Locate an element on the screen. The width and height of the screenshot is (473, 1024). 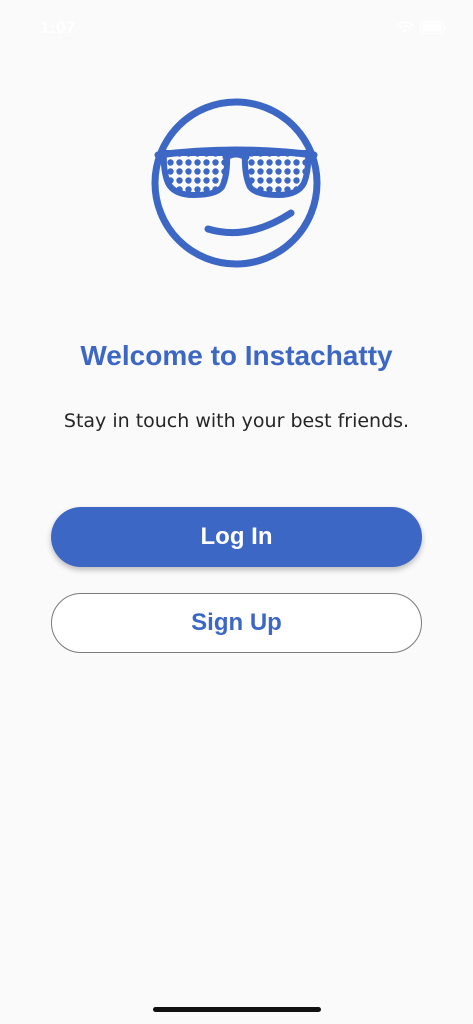
wifi-icon is located at coordinates (405, 30).